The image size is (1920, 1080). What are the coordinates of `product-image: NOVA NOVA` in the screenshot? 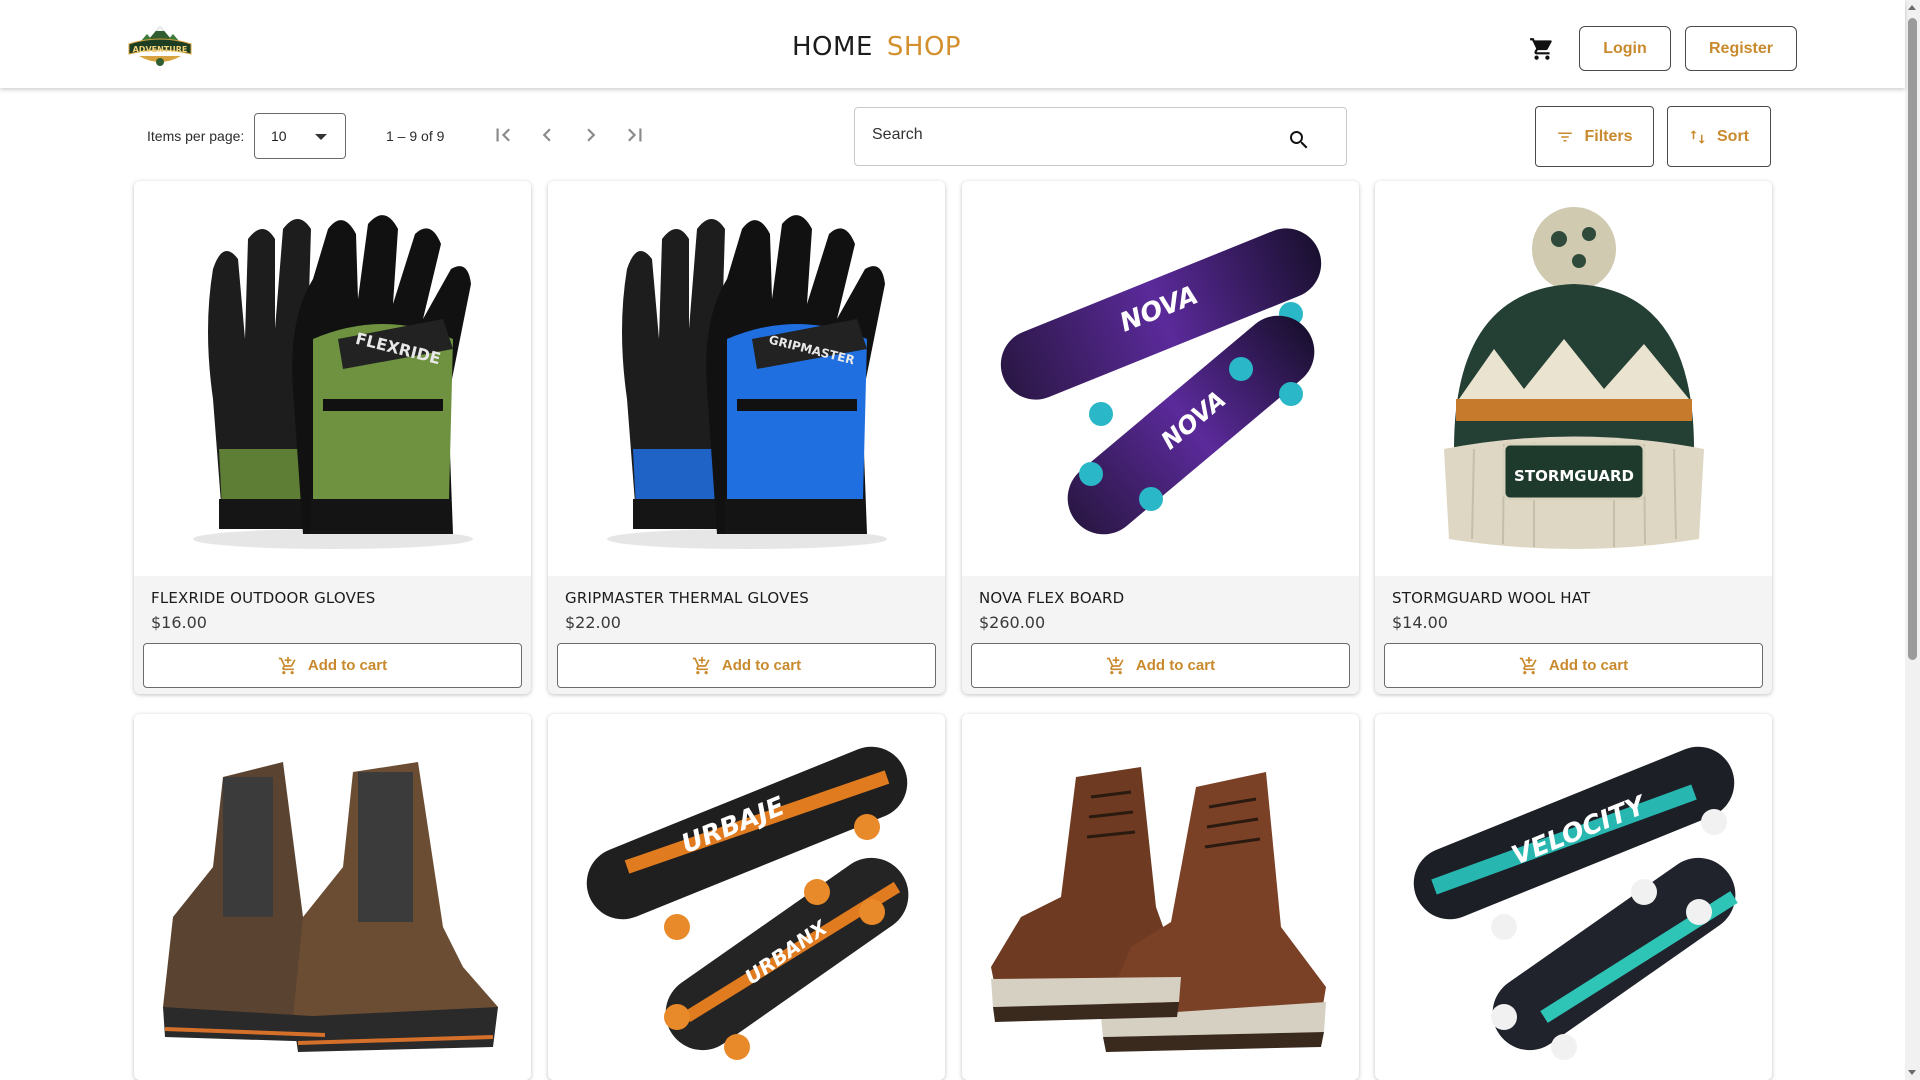 It's located at (1160, 378).